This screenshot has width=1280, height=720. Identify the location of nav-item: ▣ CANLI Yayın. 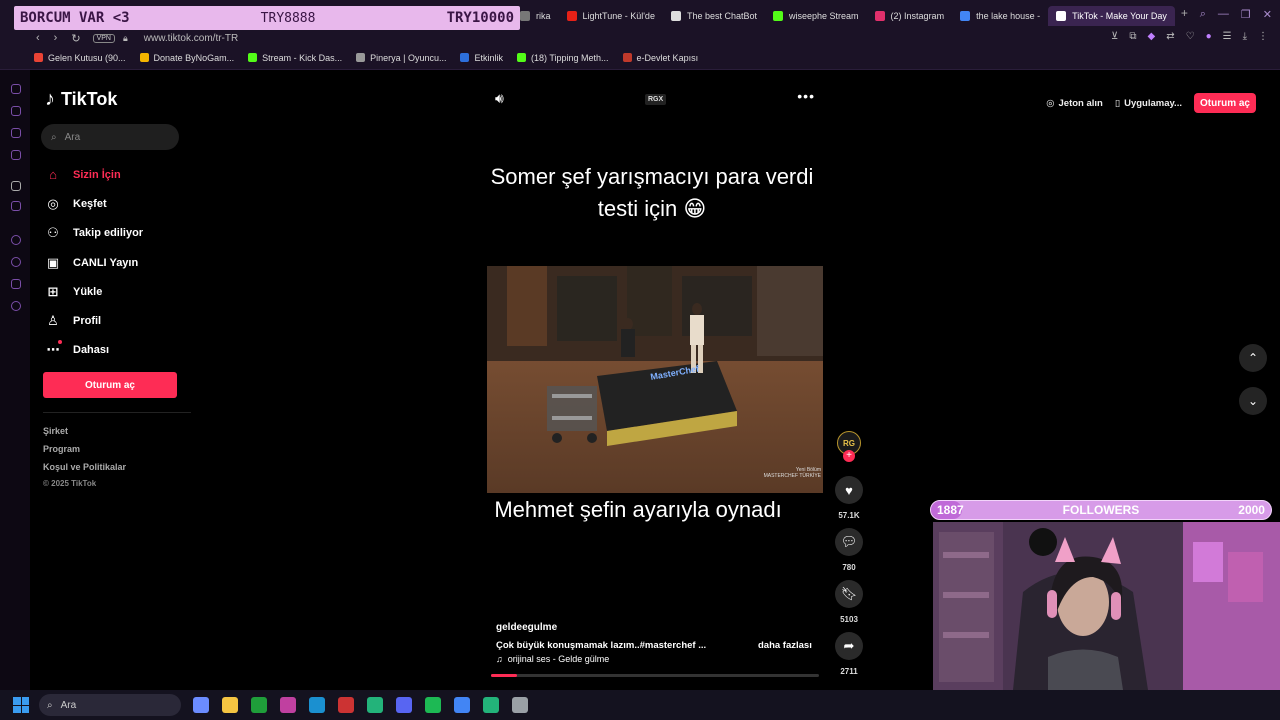
(94, 262).